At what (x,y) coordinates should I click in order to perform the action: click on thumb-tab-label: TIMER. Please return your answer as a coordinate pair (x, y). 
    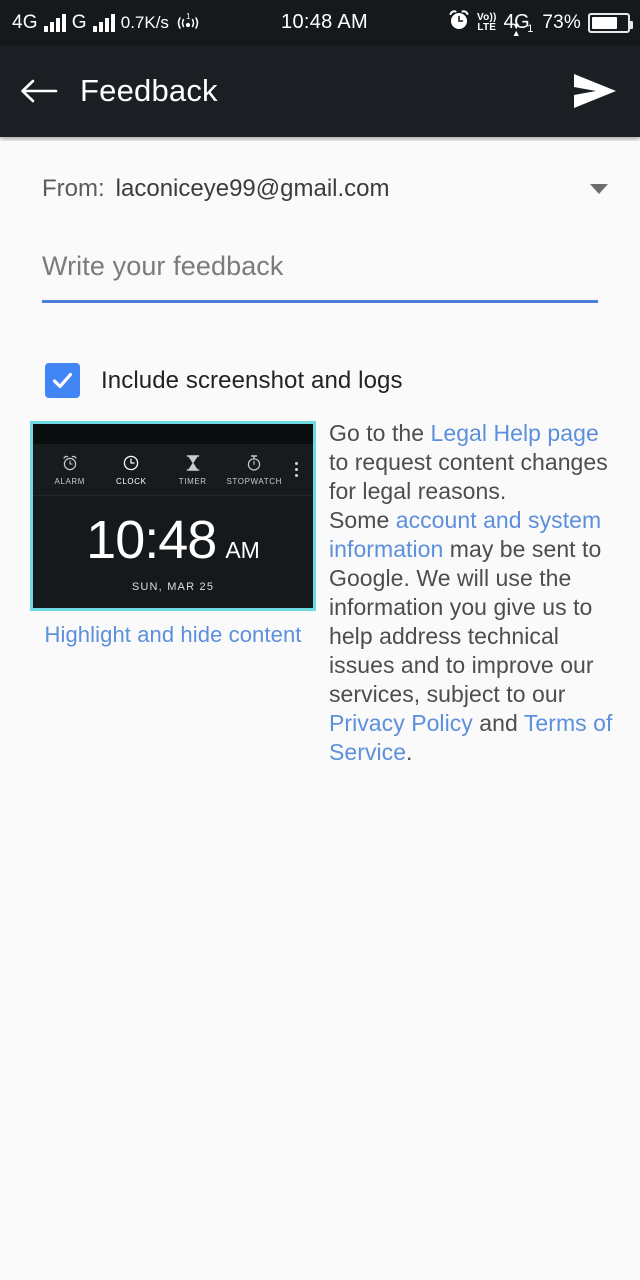
    Looking at the image, I should click on (192, 481).